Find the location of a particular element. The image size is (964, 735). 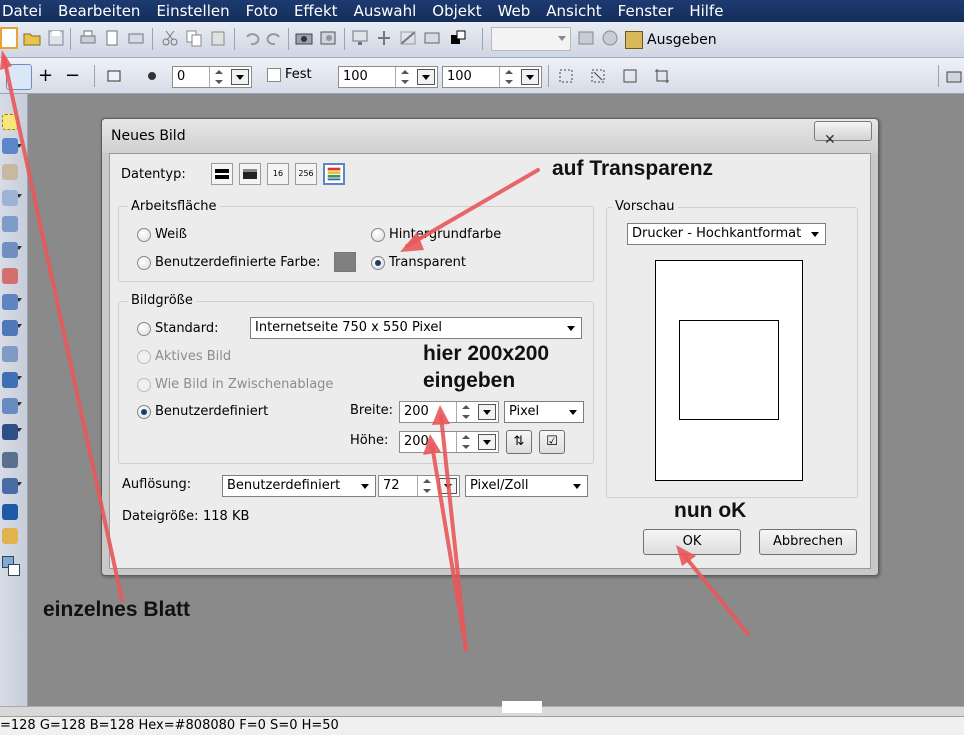

aufloesung-unit-select: Pixel/Zoll is located at coordinates (526, 486).